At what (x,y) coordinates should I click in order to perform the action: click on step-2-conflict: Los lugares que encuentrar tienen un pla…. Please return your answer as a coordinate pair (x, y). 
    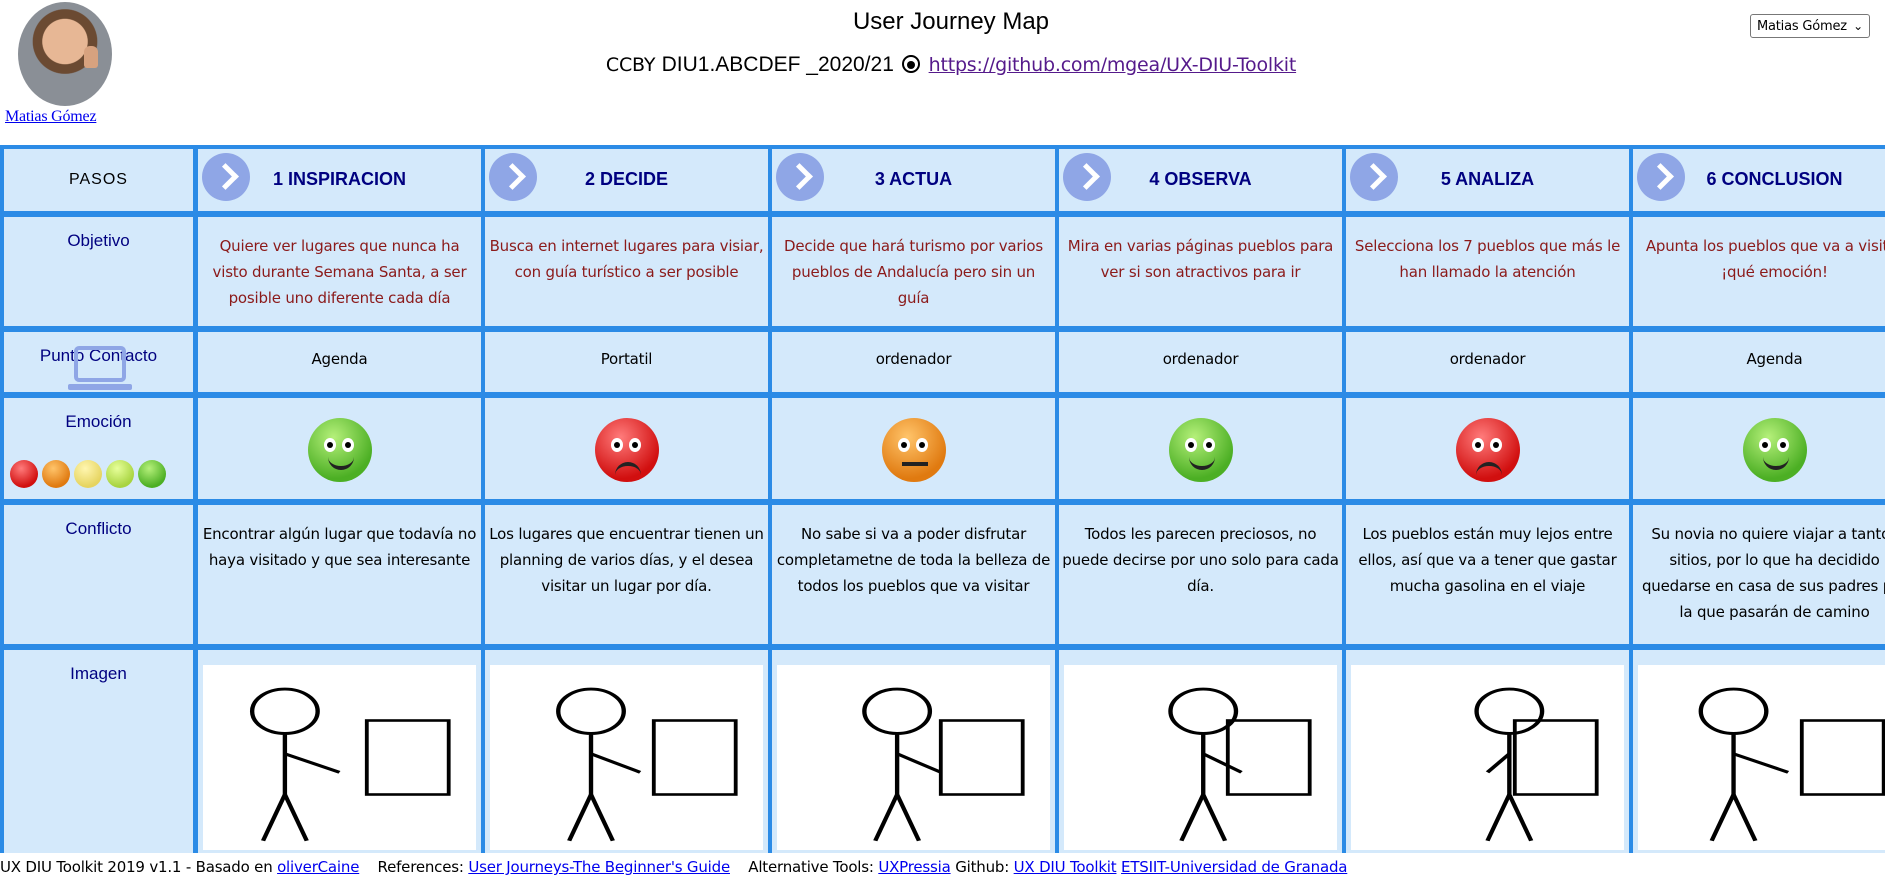
    Looking at the image, I should click on (626, 574).